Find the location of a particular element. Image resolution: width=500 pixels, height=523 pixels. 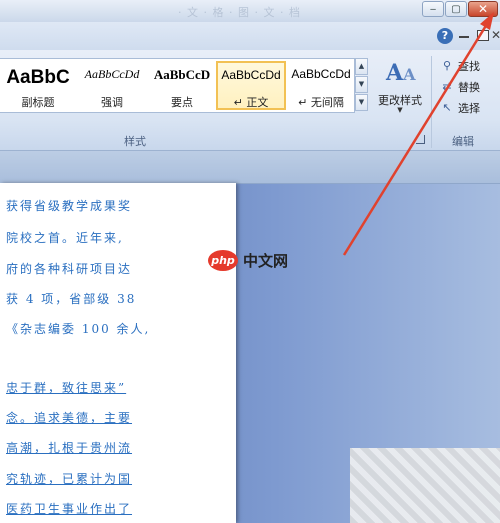

arrow-head is located at coordinates (487, 21).